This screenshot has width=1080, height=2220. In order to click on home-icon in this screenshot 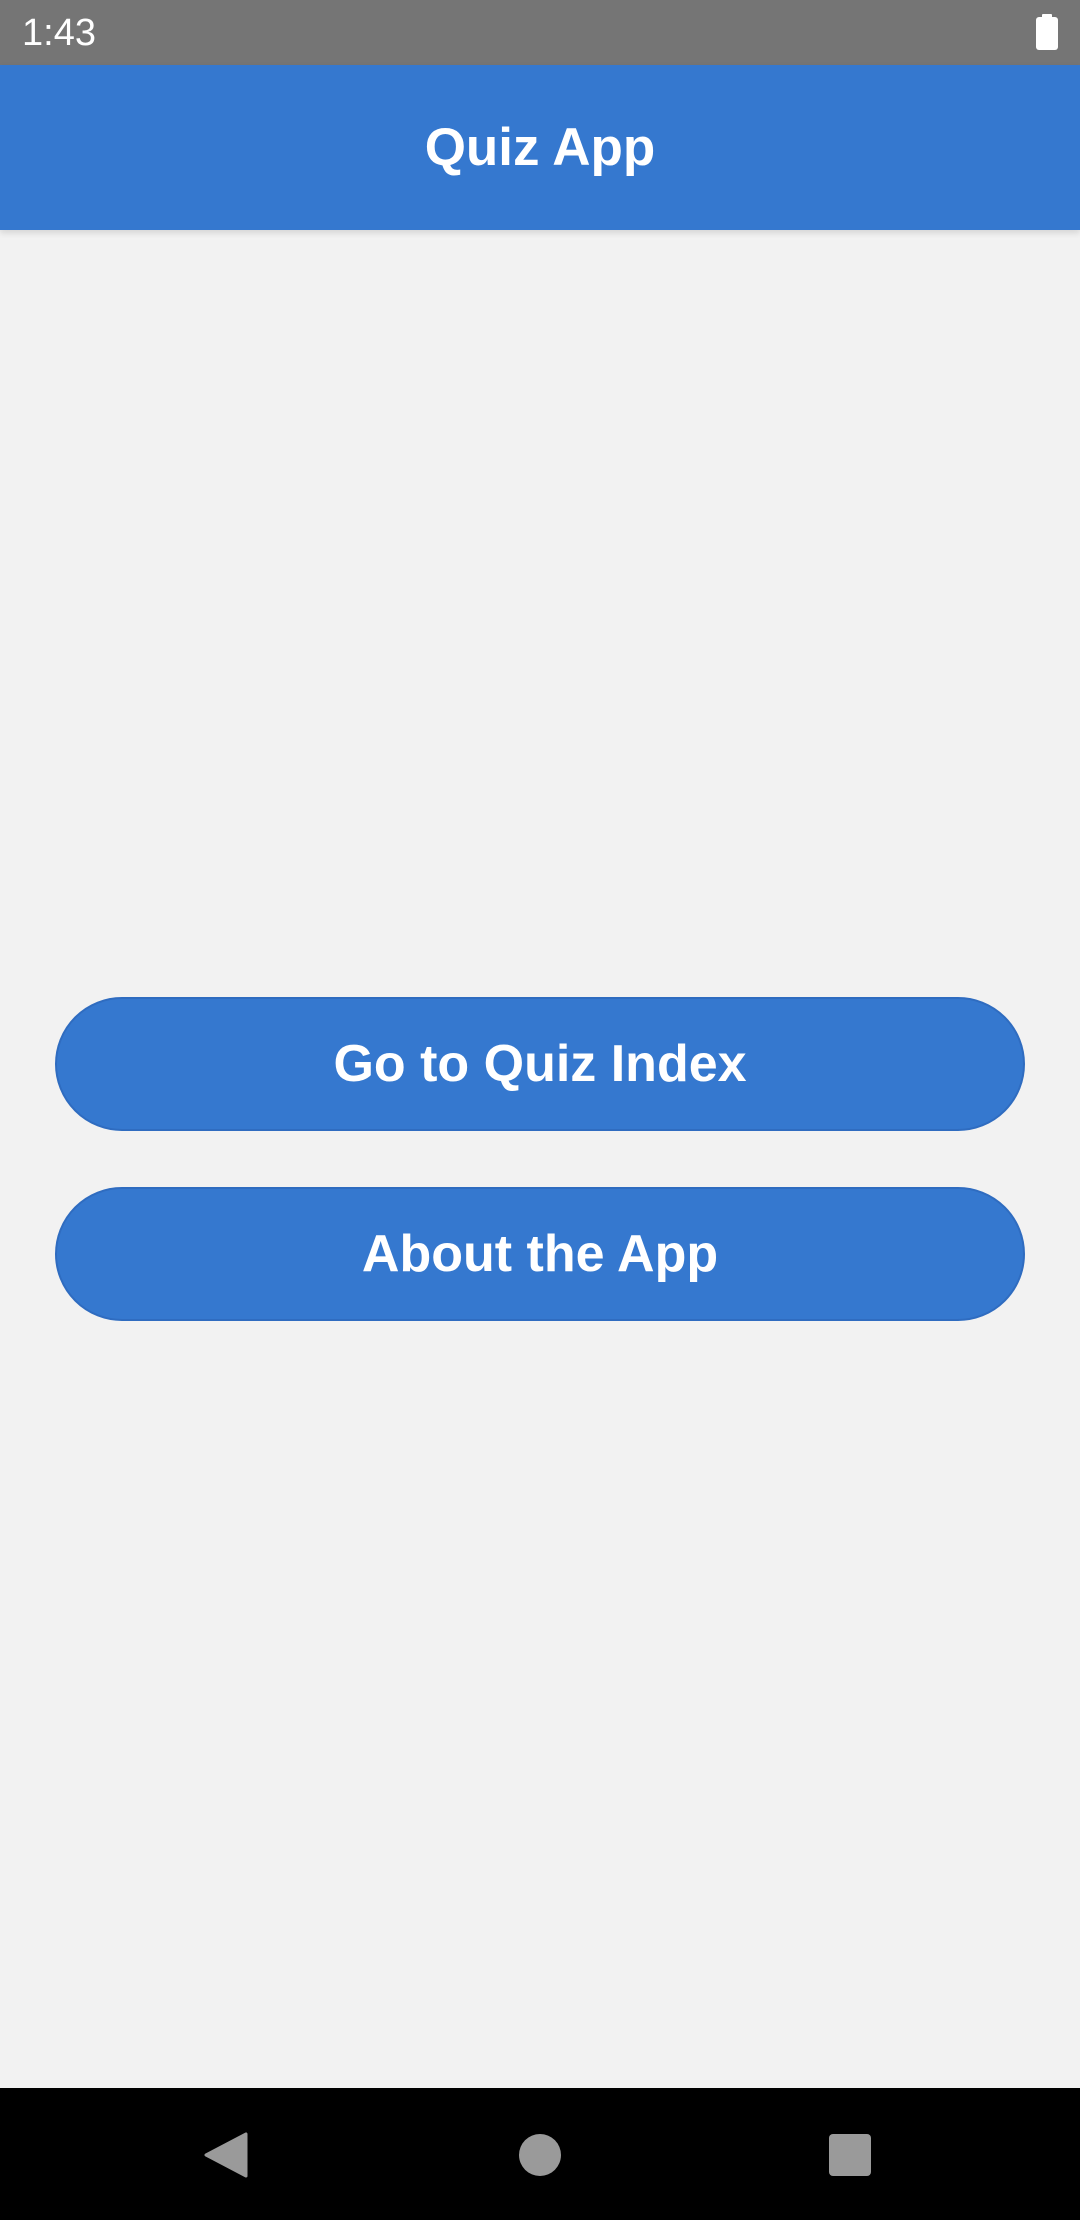, I will do `click(540, 2155)`.